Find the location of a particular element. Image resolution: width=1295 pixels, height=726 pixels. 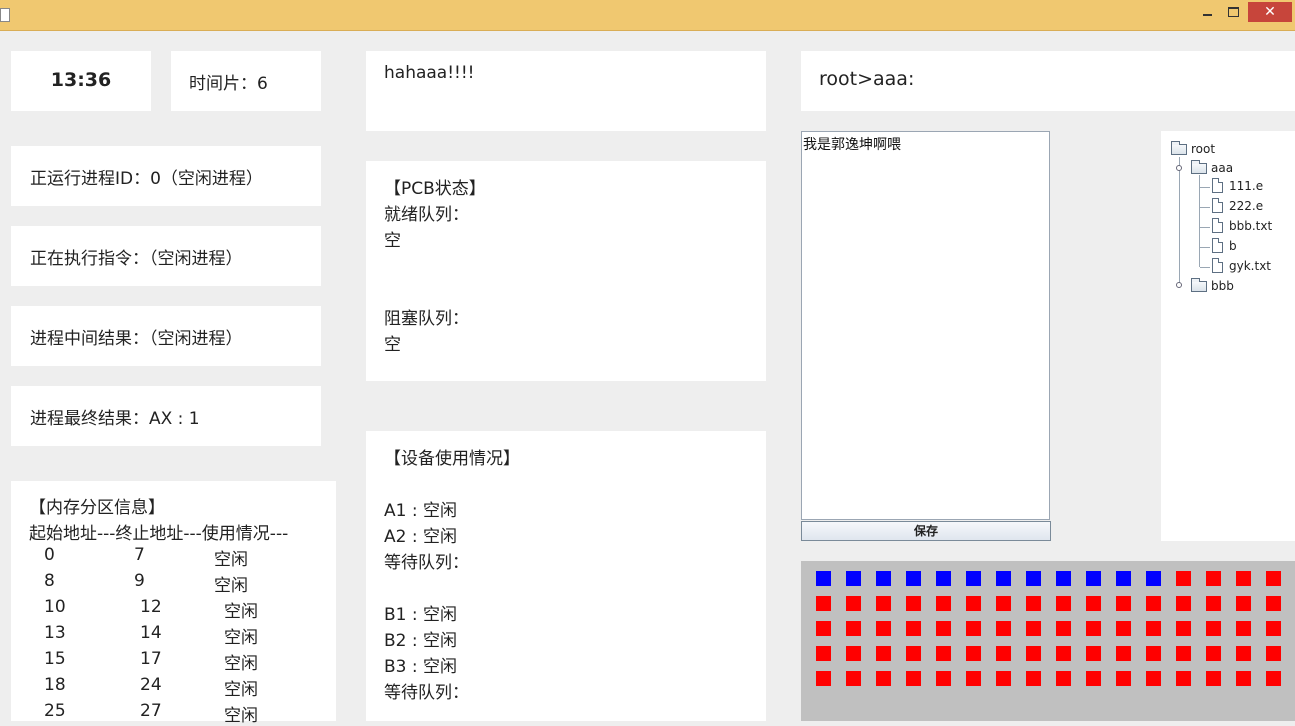

tree-node-bbb: bbb is located at coordinates (1212, 285).